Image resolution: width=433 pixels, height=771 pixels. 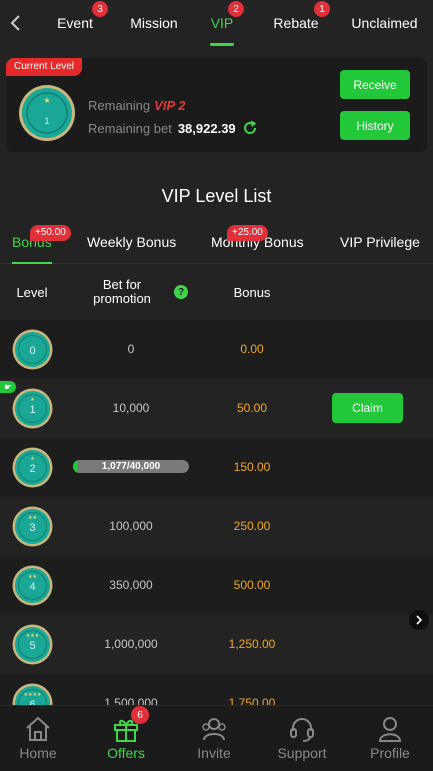 What do you see at coordinates (173, 128) in the screenshot?
I see `remaining-bet: Remaining bet 38,922.39` at bounding box center [173, 128].